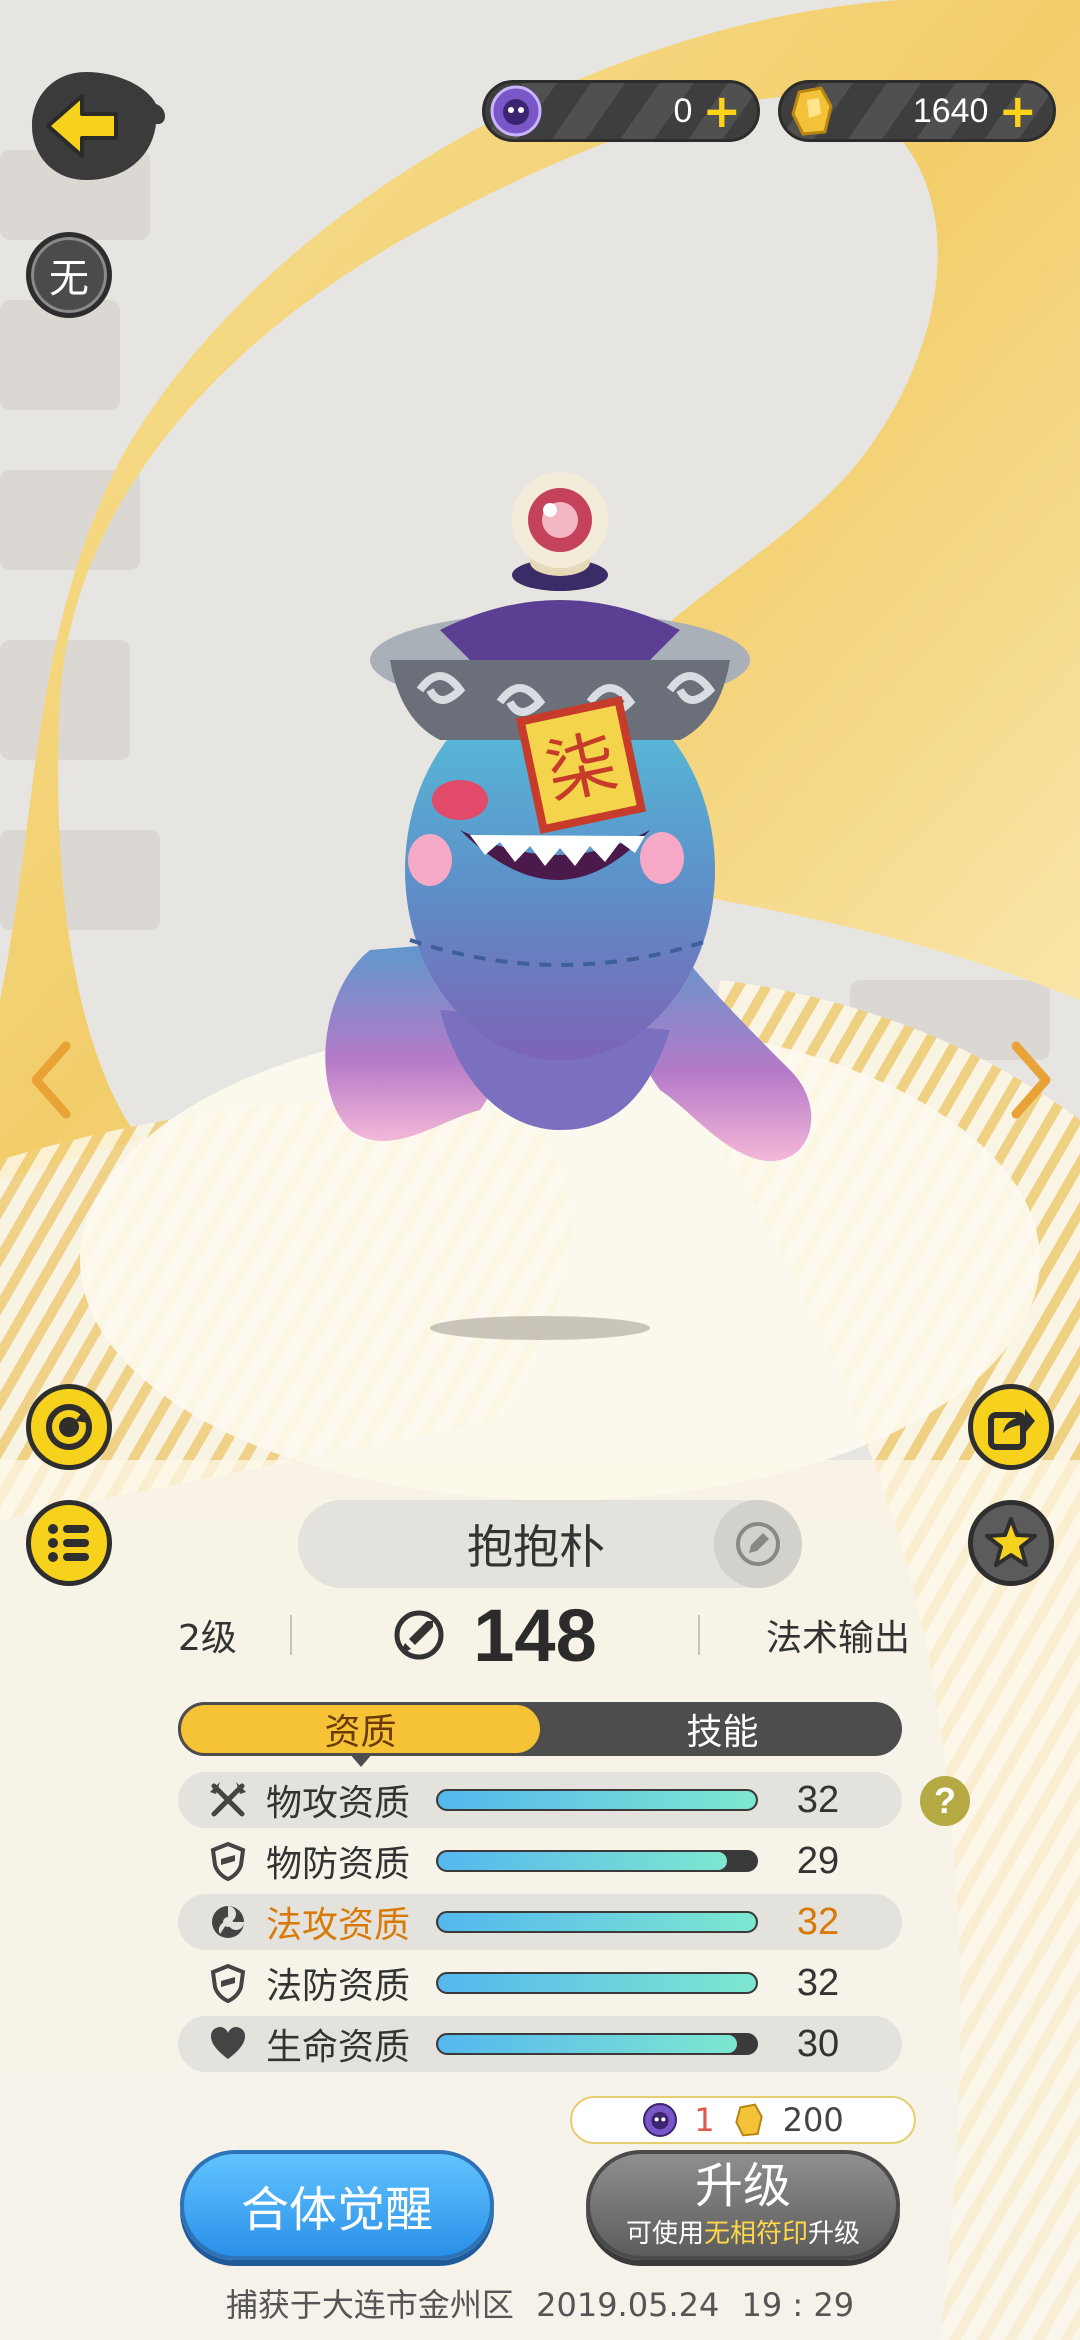 The image size is (1080, 2340). Describe the element at coordinates (798, 2305) in the screenshot. I see `capture-time: 19 : 29` at that location.